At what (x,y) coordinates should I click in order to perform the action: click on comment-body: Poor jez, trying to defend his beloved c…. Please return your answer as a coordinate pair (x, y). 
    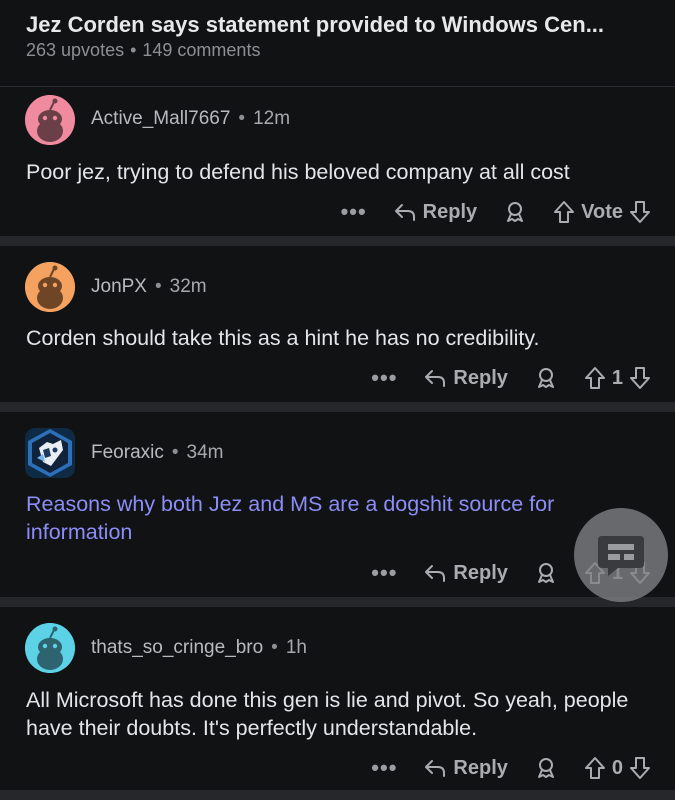
    Looking at the image, I should click on (298, 172).